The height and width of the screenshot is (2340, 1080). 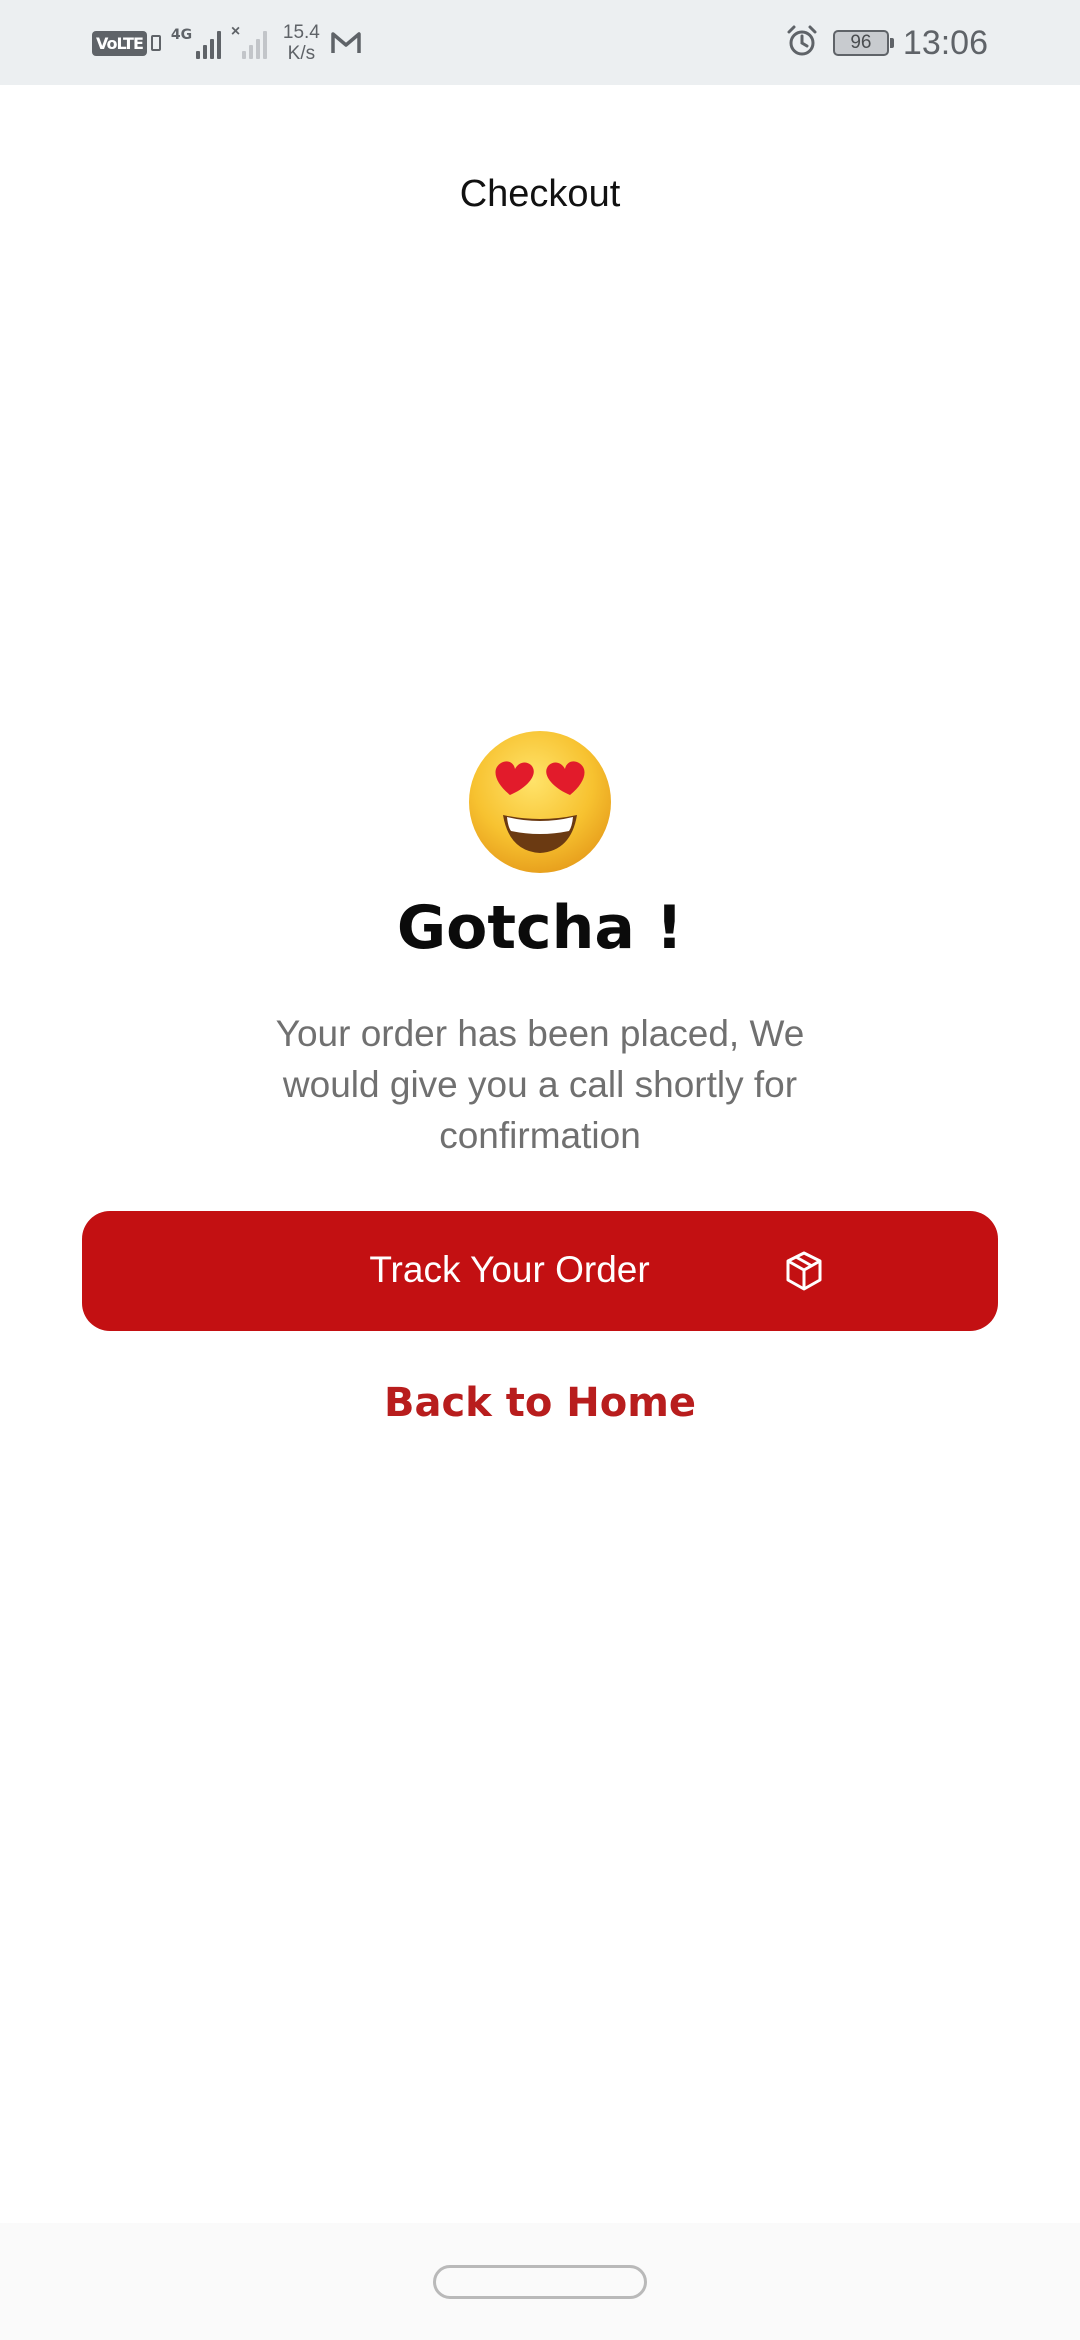 I want to click on signal-icon: 4G, so click(x=196, y=43).